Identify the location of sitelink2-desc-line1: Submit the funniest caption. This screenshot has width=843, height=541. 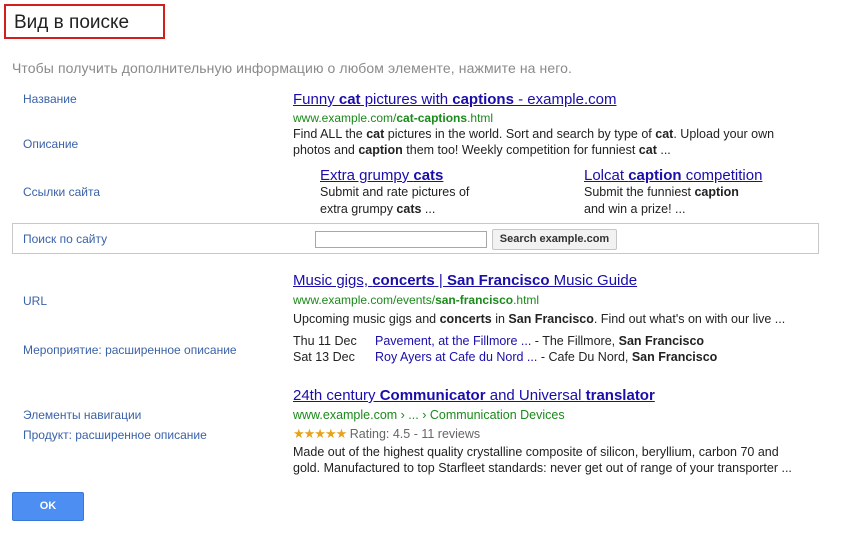
(661, 192).